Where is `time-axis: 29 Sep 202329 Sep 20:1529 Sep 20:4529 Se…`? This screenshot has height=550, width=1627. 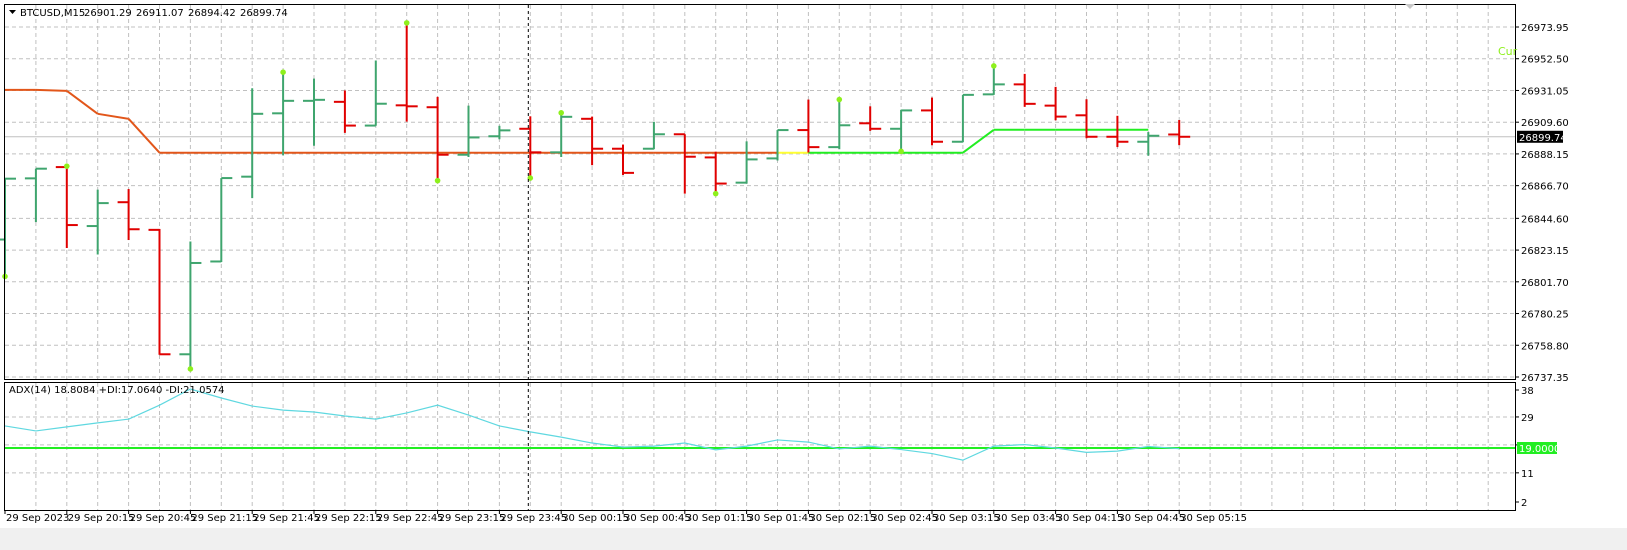
time-axis: 29 Sep 202329 Sep 20:1529 Sep 20:4529 Se… is located at coordinates (625, 517).